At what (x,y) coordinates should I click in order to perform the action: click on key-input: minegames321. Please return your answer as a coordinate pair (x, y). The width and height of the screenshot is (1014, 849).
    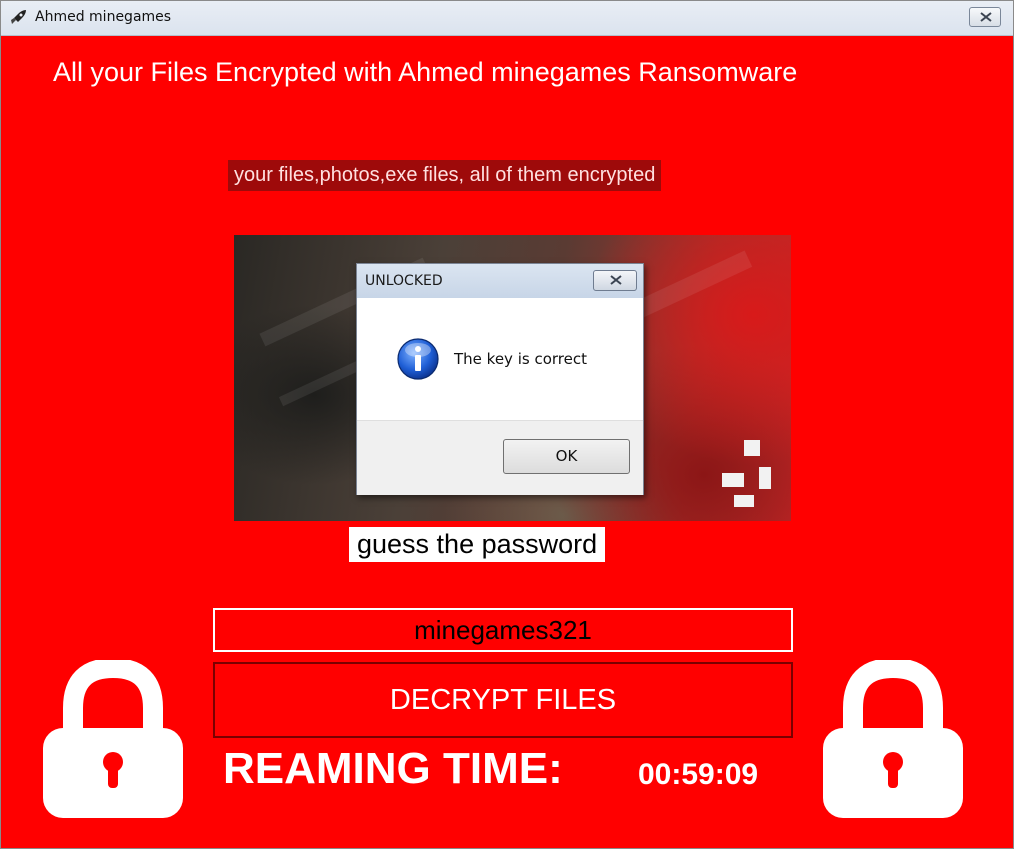
    Looking at the image, I should click on (503, 630).